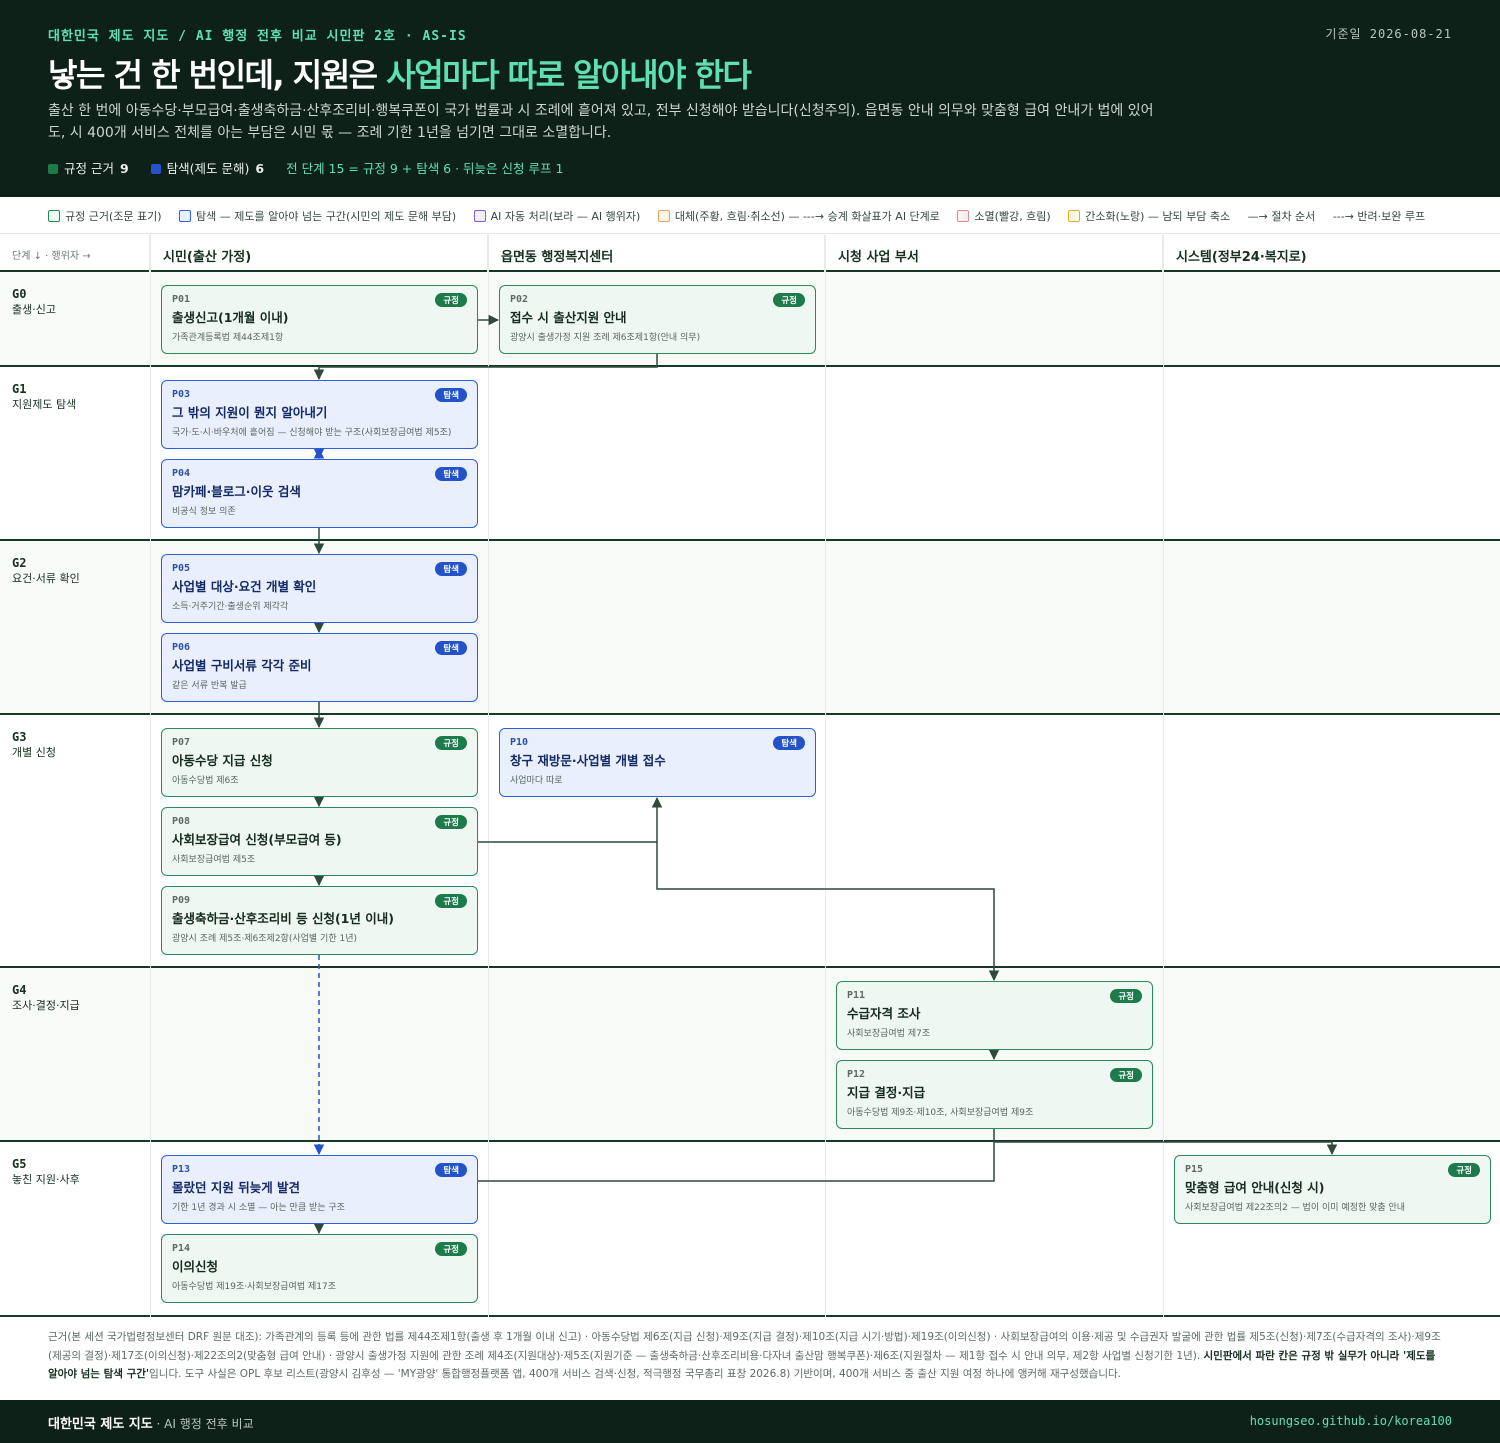 The image size is (1500, 1443). Describe the element at coordinates (319, 493) in the screenshot. I see `node-p04: P04 탐색 맘카페·블로그·이웃 검색 비공식 정보 의존` at that location.